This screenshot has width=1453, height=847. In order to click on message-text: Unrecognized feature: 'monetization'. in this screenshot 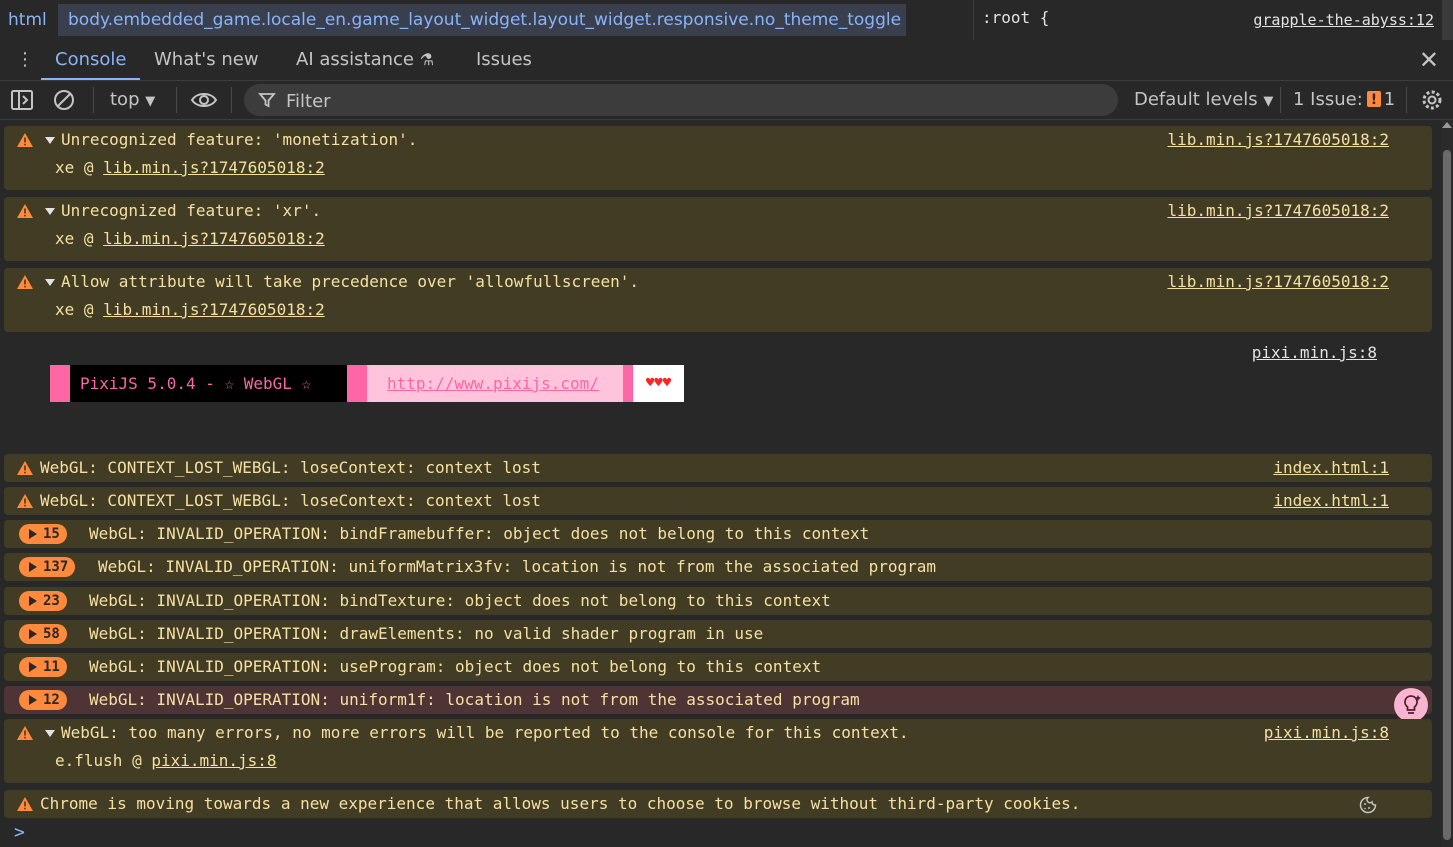, I will do `click(239, 139)`.